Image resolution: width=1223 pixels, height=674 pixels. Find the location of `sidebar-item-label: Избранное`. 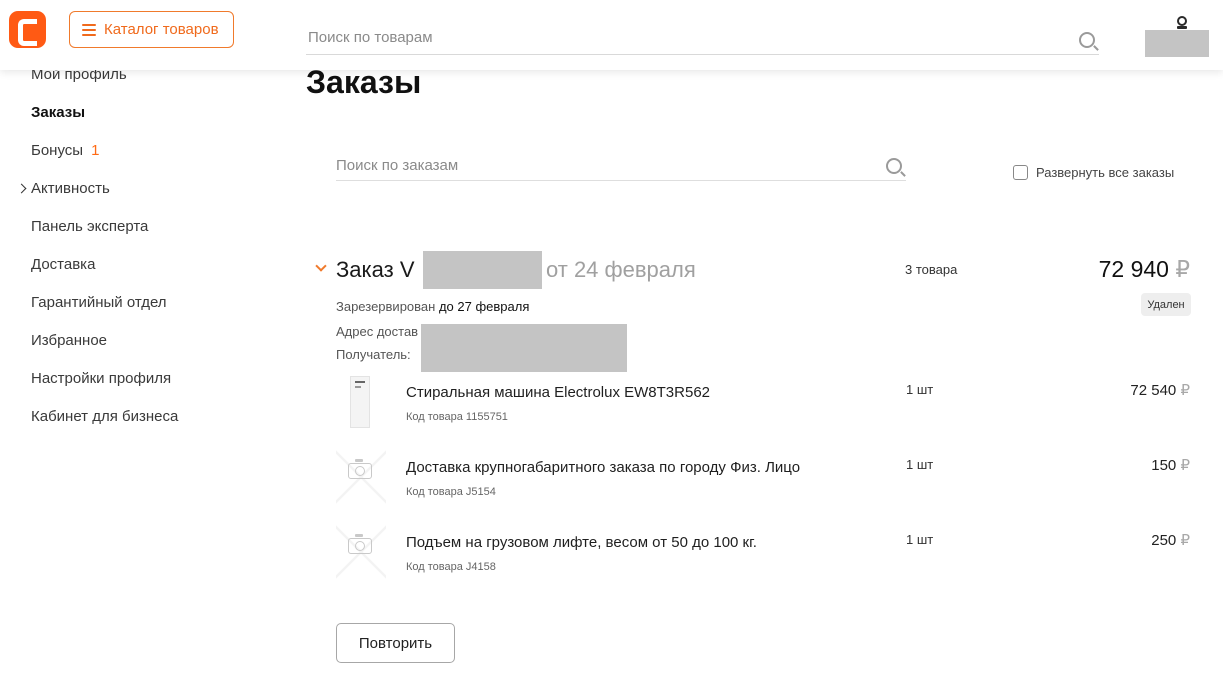

sidebar-item-label: Избранное is located at coordinates (69, 340).